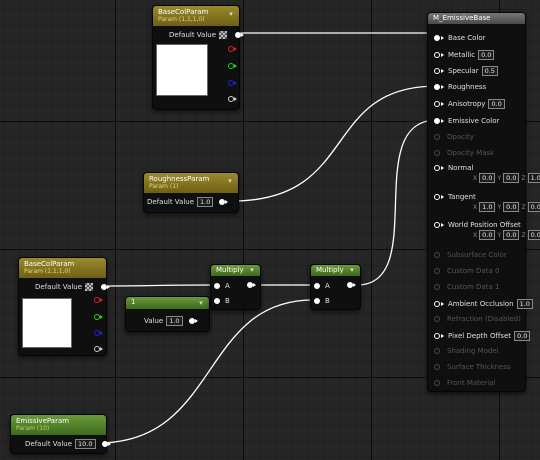  What do you see at coordinates (133, 302) in the screenshot?
I see `node-title: 1` at bounding box center [133, 302].